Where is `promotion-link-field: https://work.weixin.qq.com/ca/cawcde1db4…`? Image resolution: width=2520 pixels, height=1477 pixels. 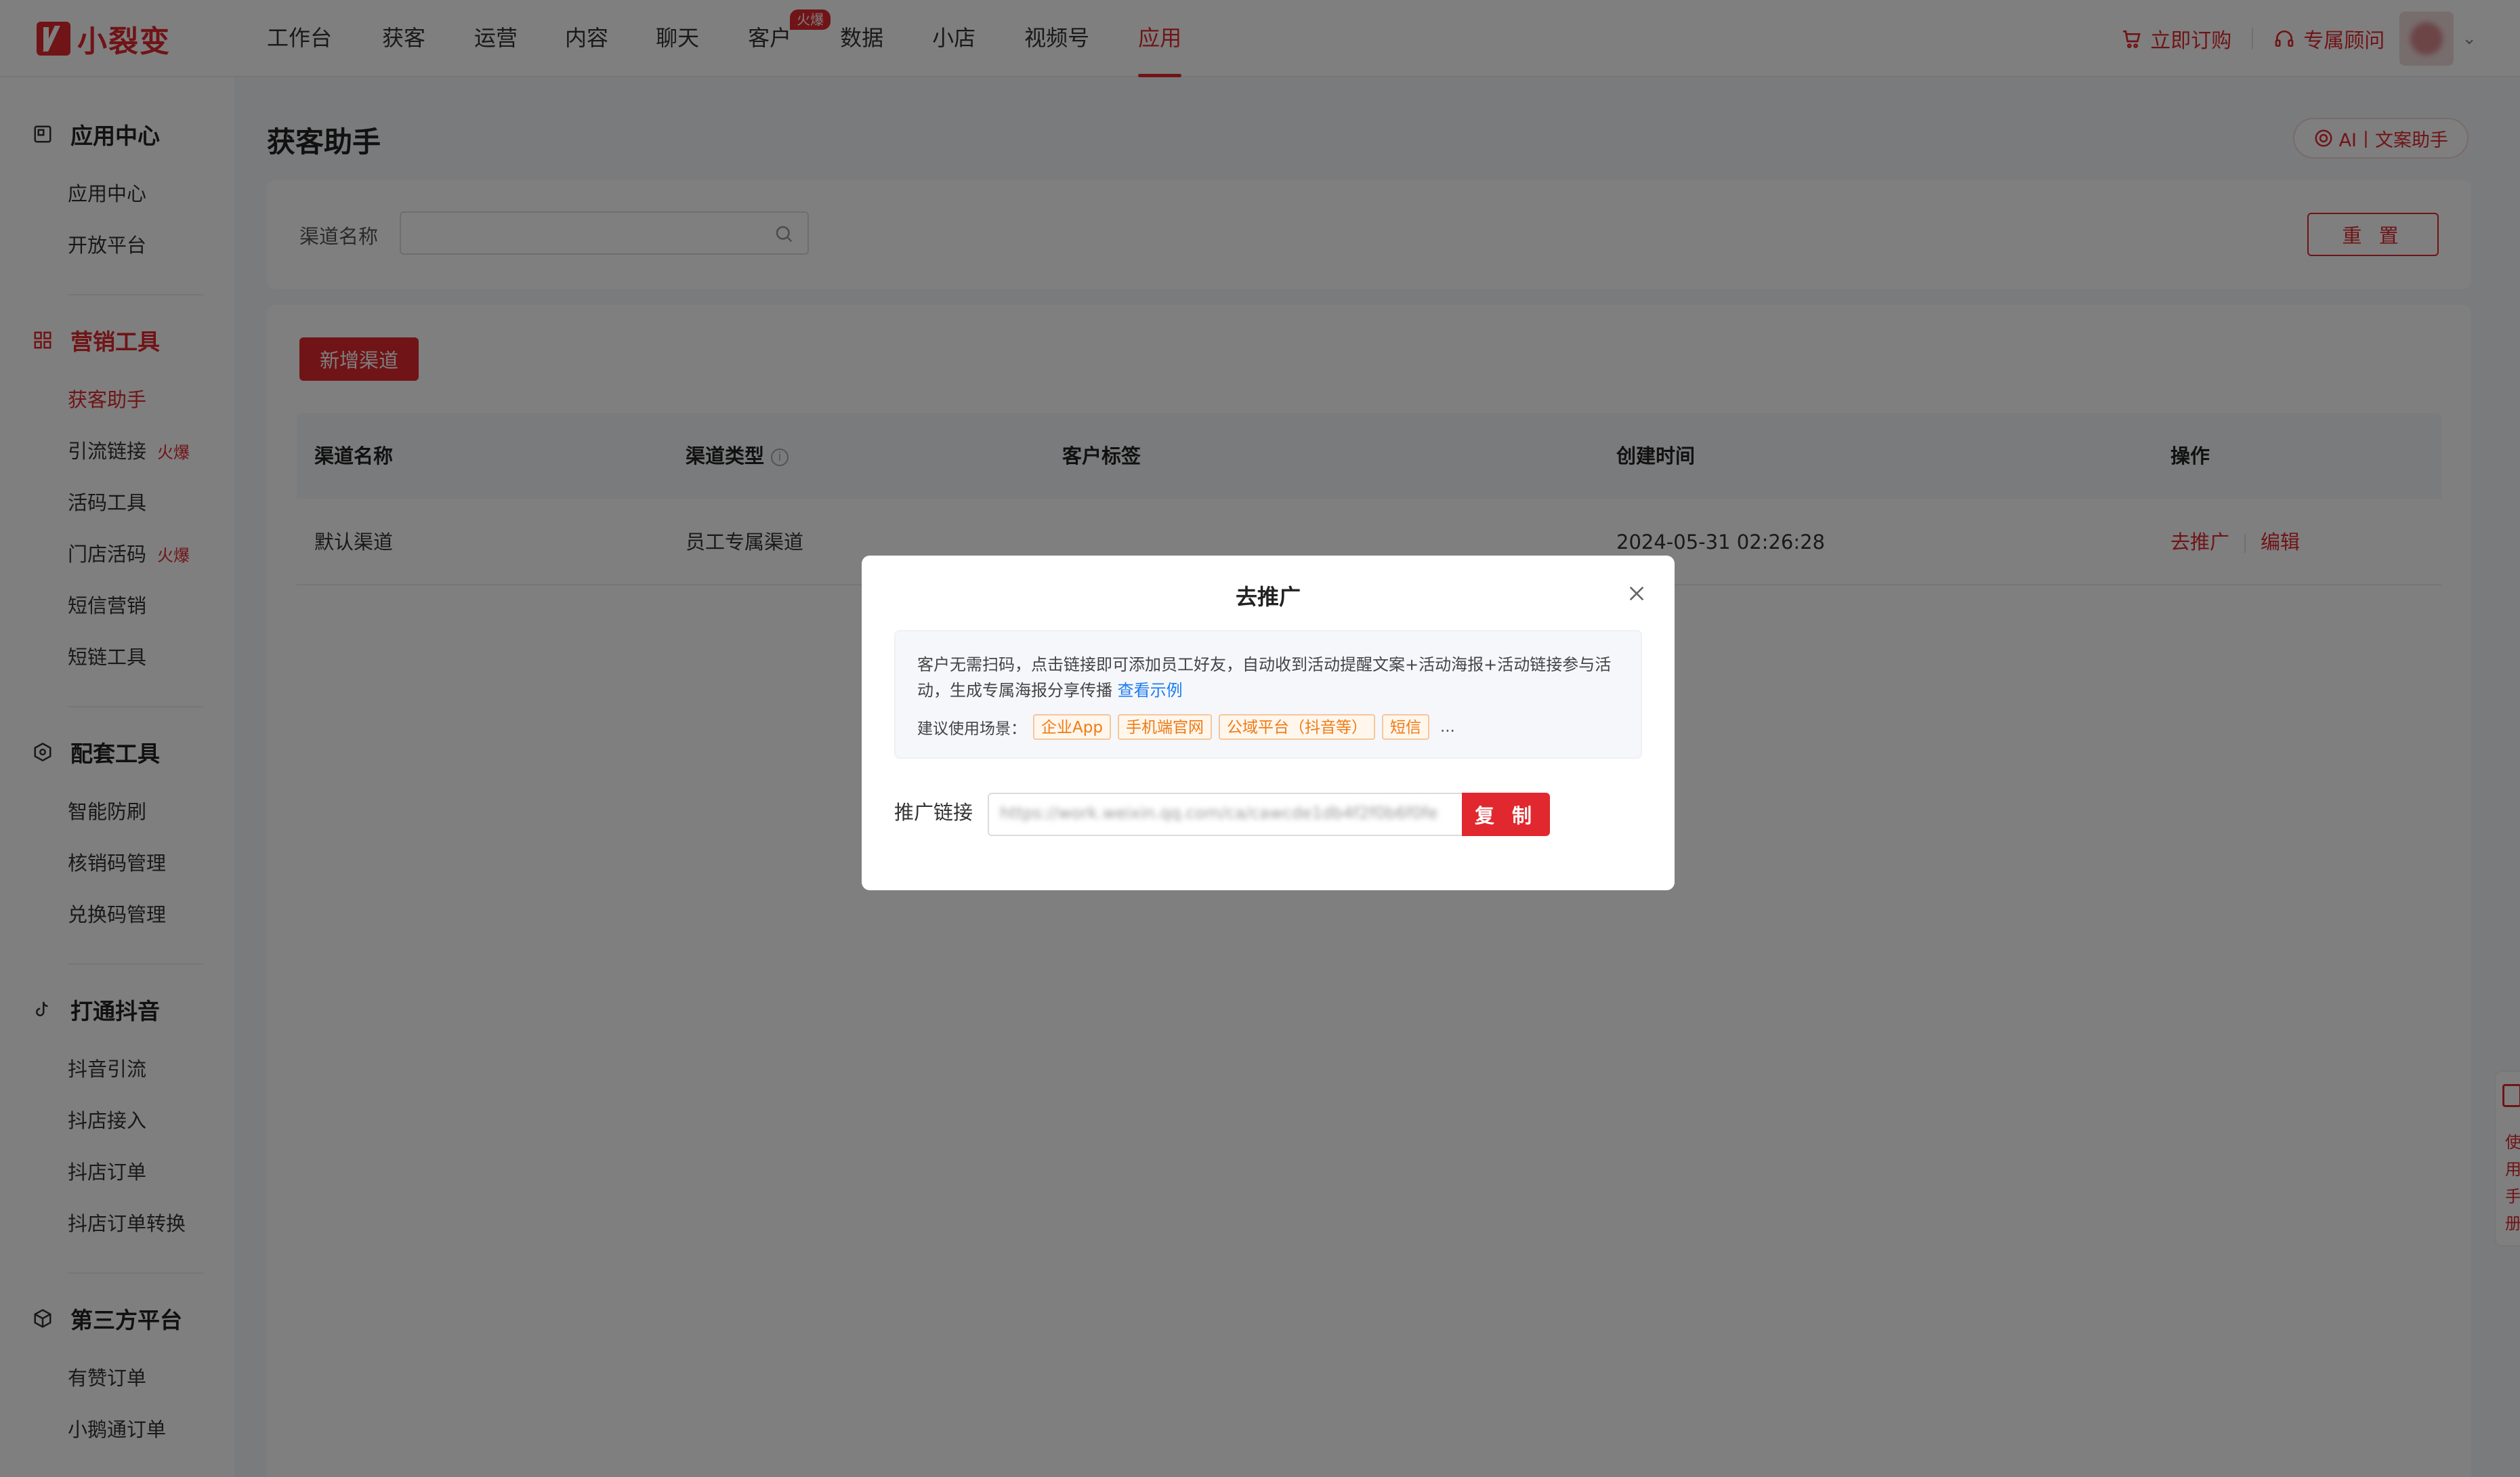
promotion-link-field: https://work.weixin.qq.com/ca/cawcde1db4… is located at coordinates (1225, 814).